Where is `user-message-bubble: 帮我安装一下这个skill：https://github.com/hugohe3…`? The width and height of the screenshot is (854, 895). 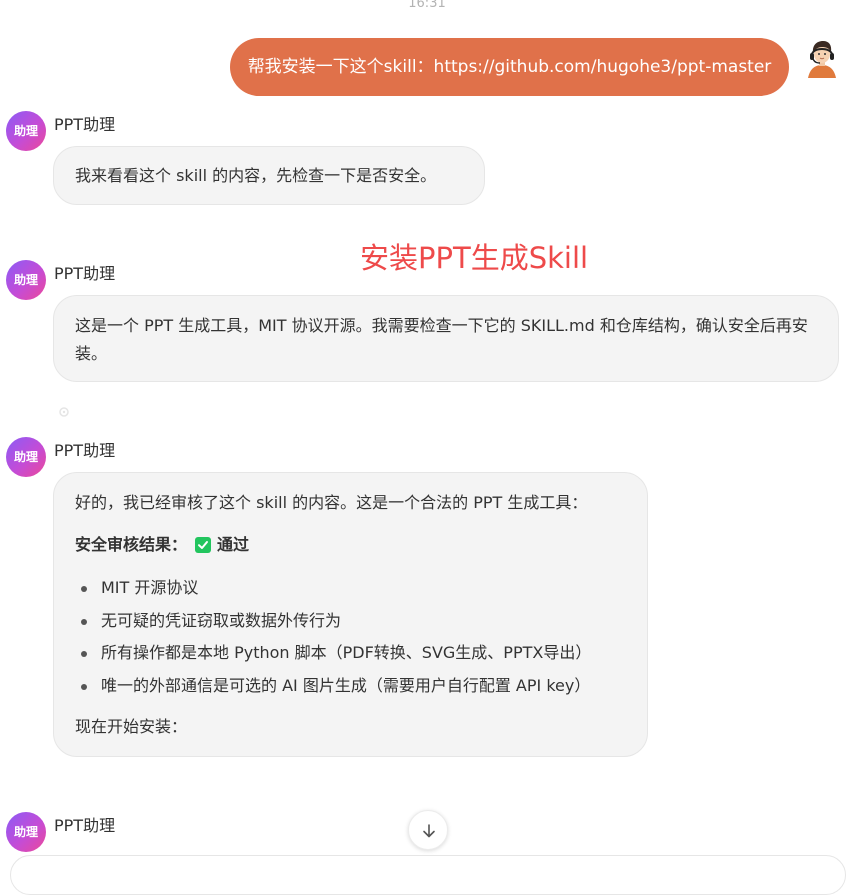 user-message-bubble: 帮我安装一下这个skill：https://github.com/hugohe3… is located at coordinates (509, 67).